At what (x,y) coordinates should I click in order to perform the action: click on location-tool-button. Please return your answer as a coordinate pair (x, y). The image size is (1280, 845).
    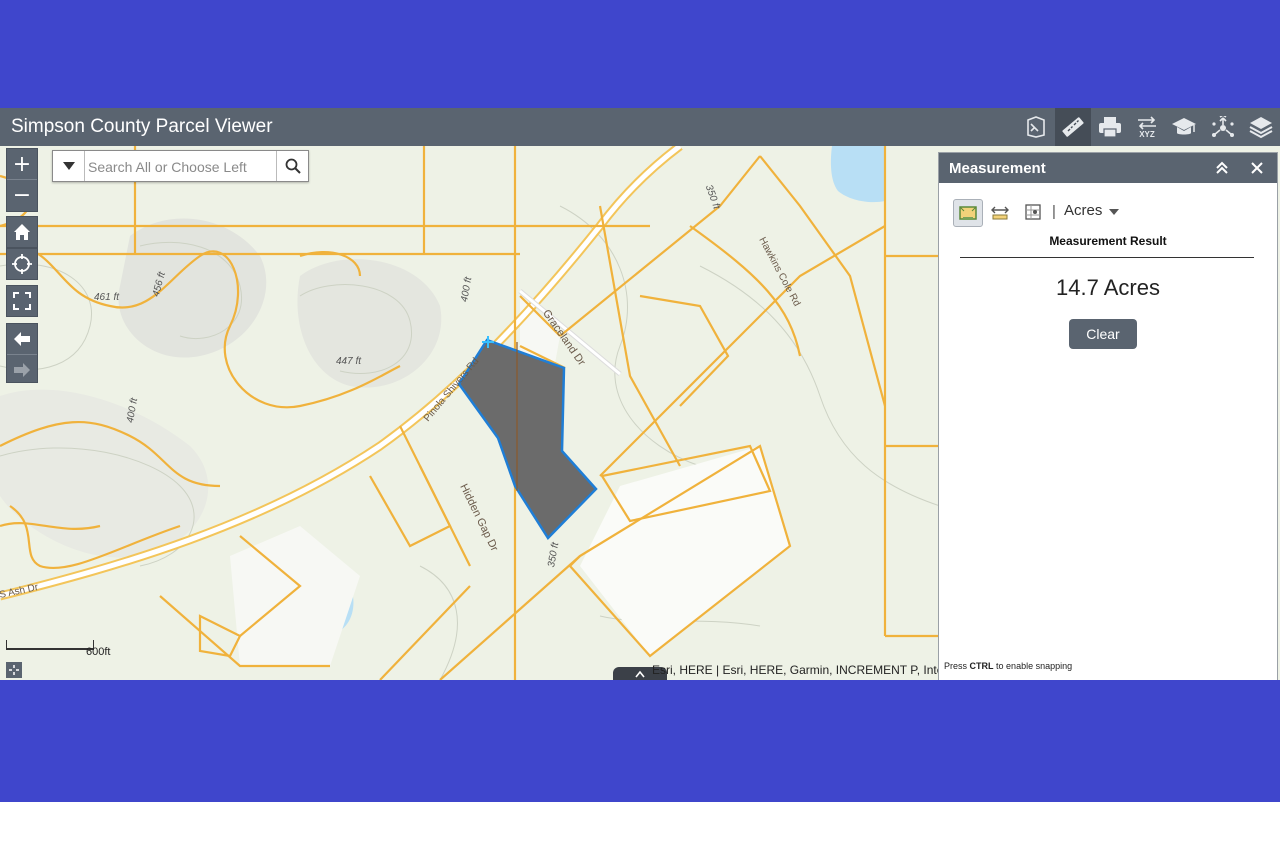
    Looking at the image, I should click on (1033, 212).